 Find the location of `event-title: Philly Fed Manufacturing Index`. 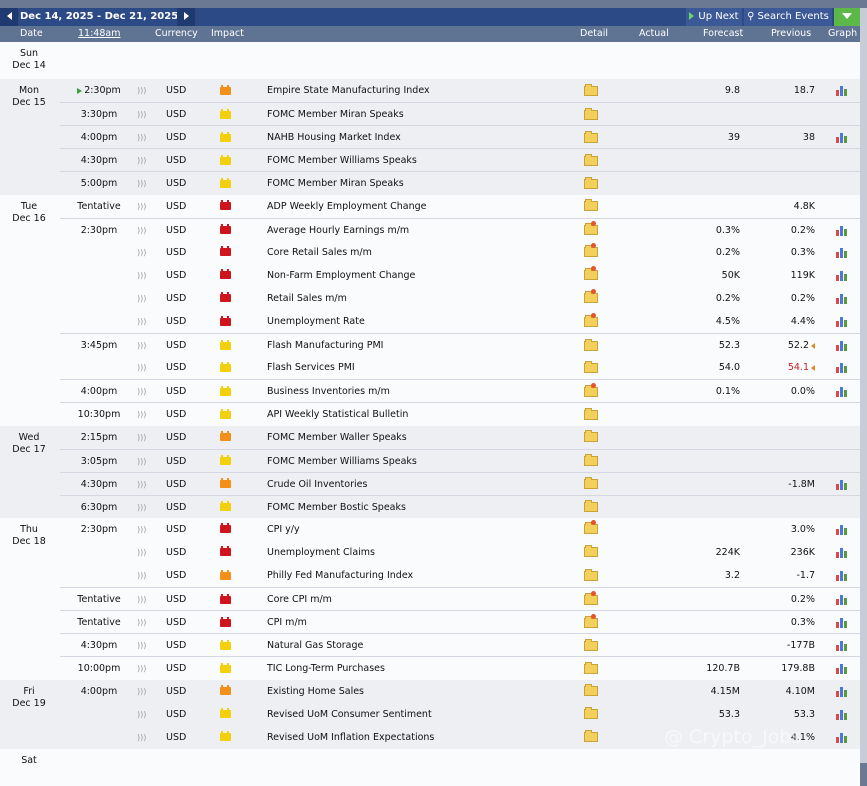

event-title: Philly Fed Manufacturing Index is located at coordinates (340, 575).